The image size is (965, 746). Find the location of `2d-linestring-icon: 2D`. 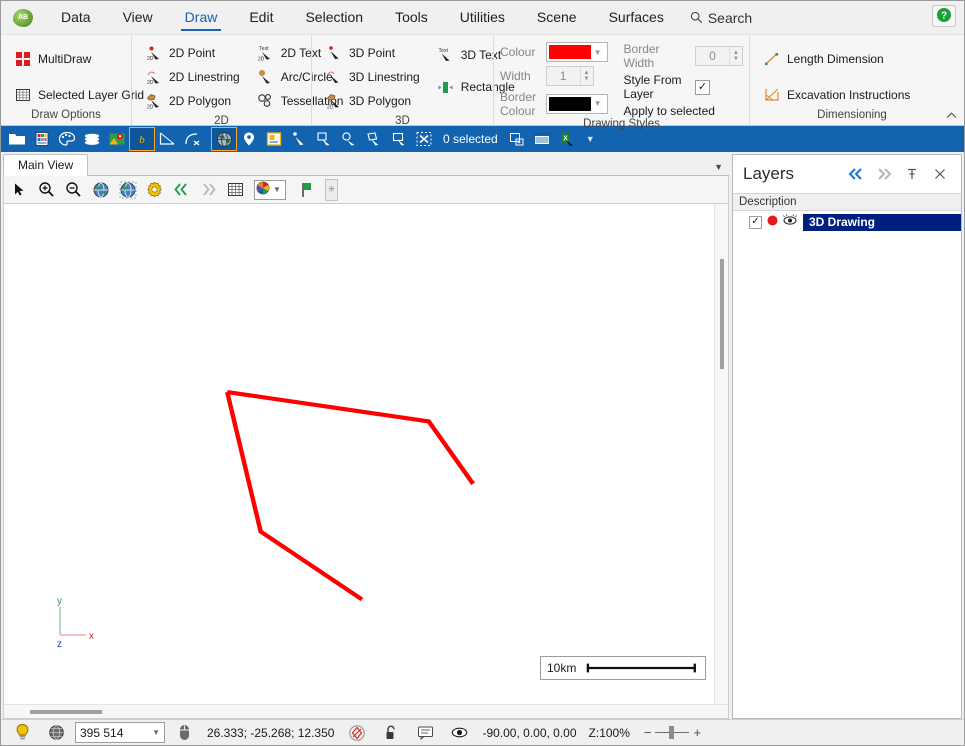

2d-linestring-icon: 2D is located at coordinates (154, 77).